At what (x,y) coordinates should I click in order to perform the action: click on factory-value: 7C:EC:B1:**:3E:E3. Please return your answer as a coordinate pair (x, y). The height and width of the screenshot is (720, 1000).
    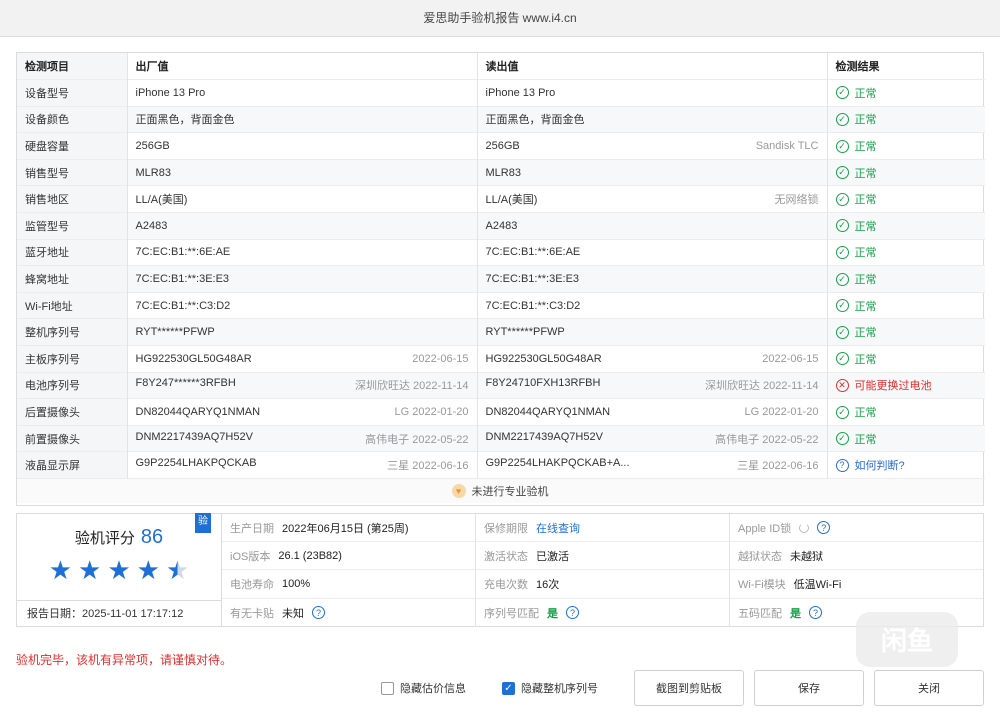
    Looking at the image, I should click on (182, 279).